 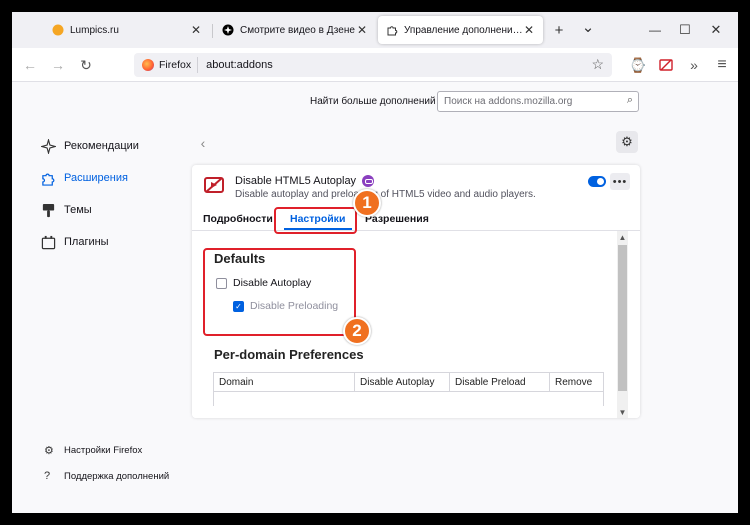 I want to click on addons-tools-gear-button: ⚙, so click(x=627, y=142).